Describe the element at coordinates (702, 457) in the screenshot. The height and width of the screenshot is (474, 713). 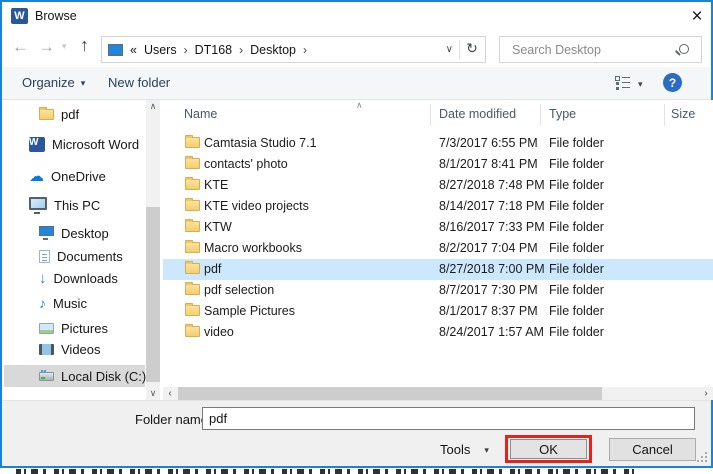
I see `resize-grip` at that location.